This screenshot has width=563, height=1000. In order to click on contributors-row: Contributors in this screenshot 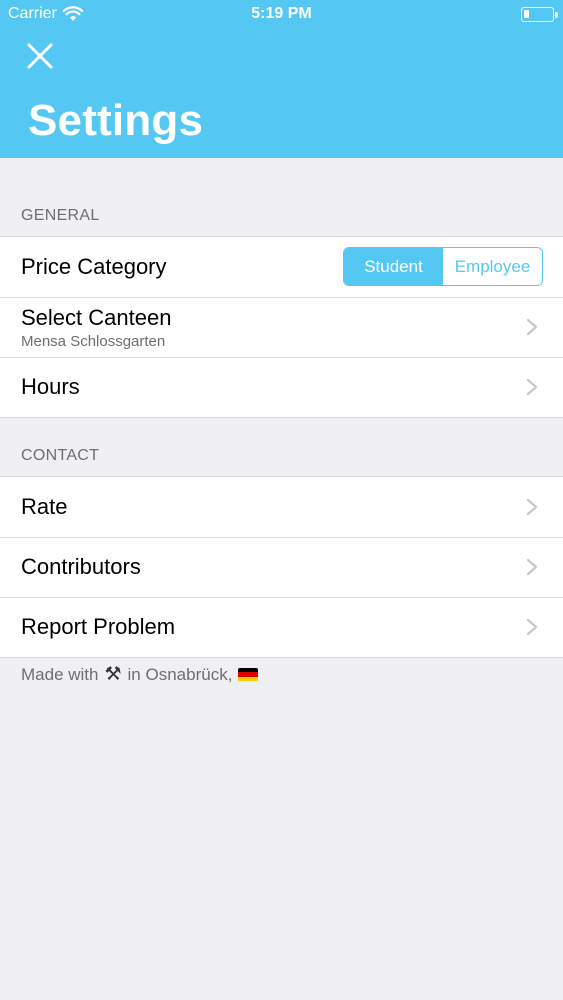, I will do `click(281, 567)`.